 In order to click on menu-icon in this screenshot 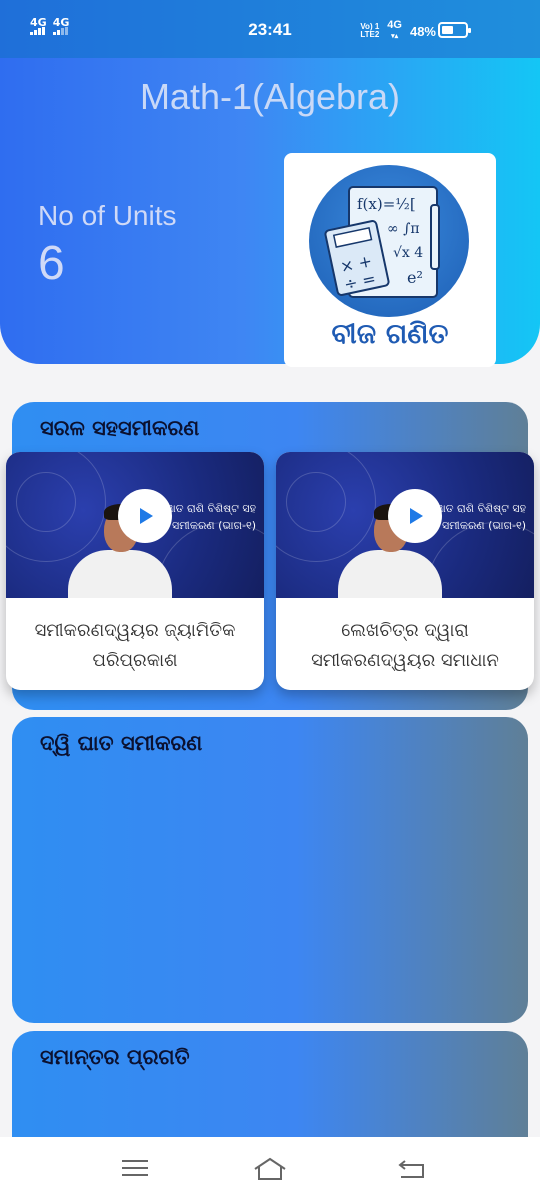, I will do `click(135, 1169)`.